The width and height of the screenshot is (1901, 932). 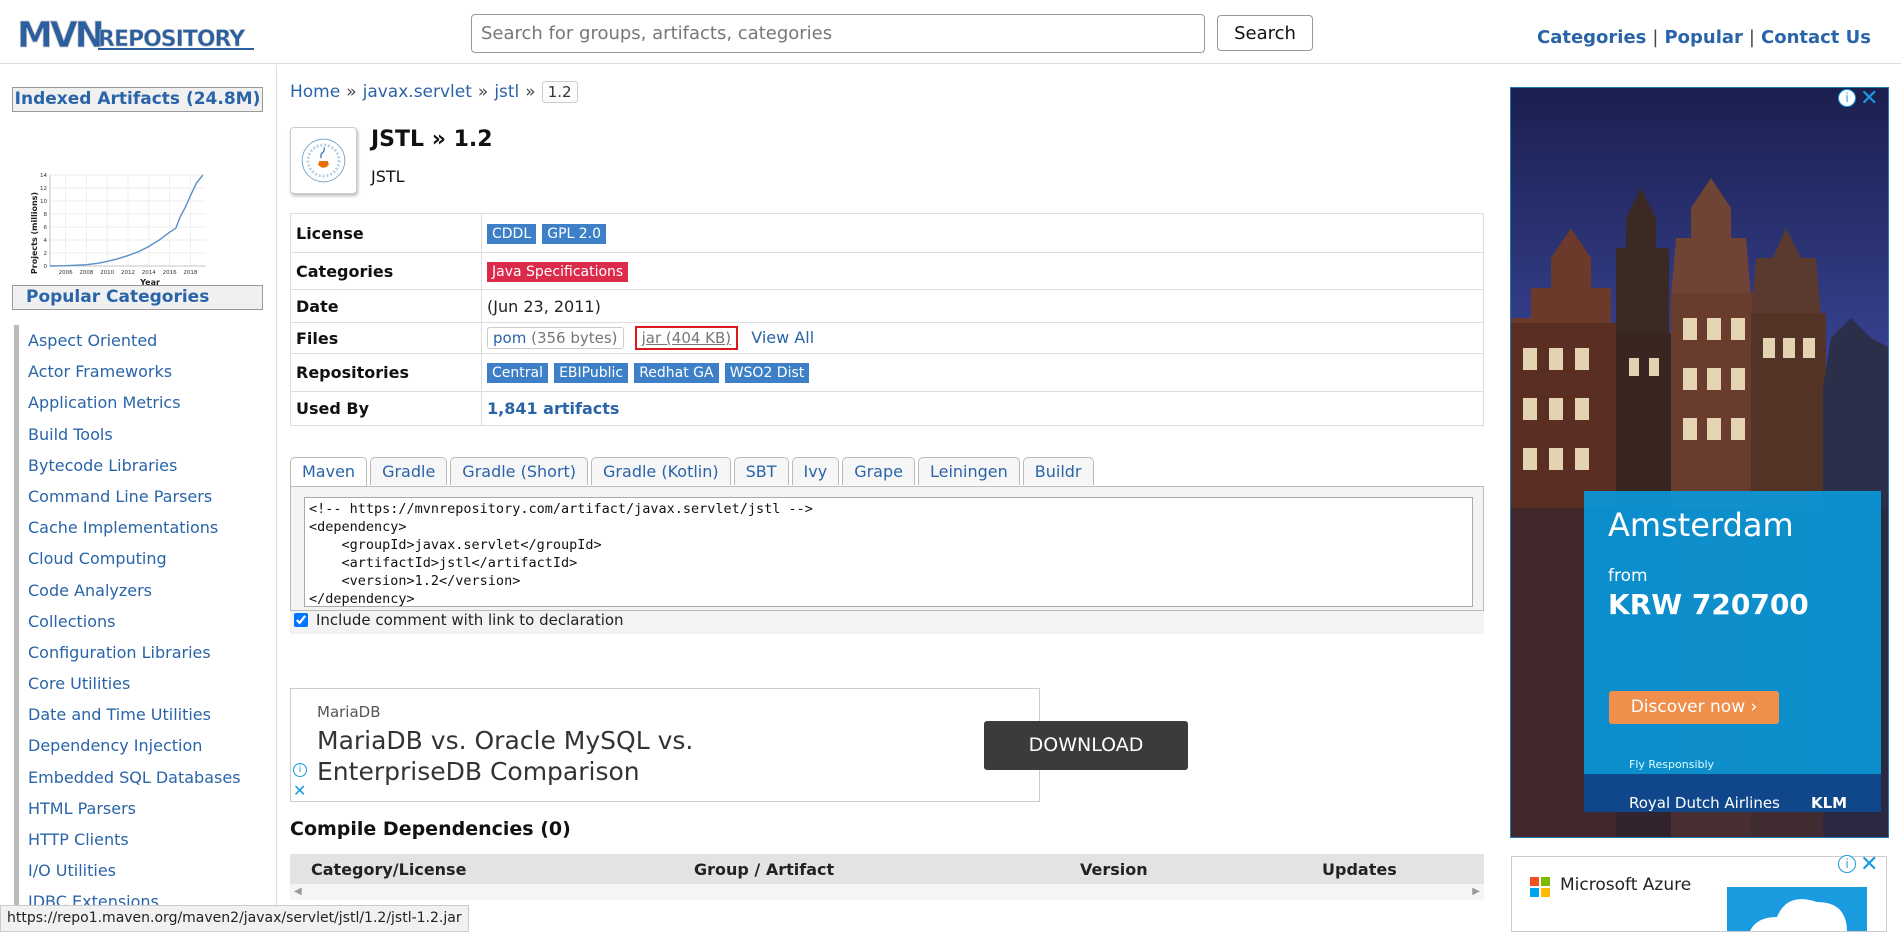 I want to click on breadcrumb-group: javax.servlet, so click(x=417, y=92).